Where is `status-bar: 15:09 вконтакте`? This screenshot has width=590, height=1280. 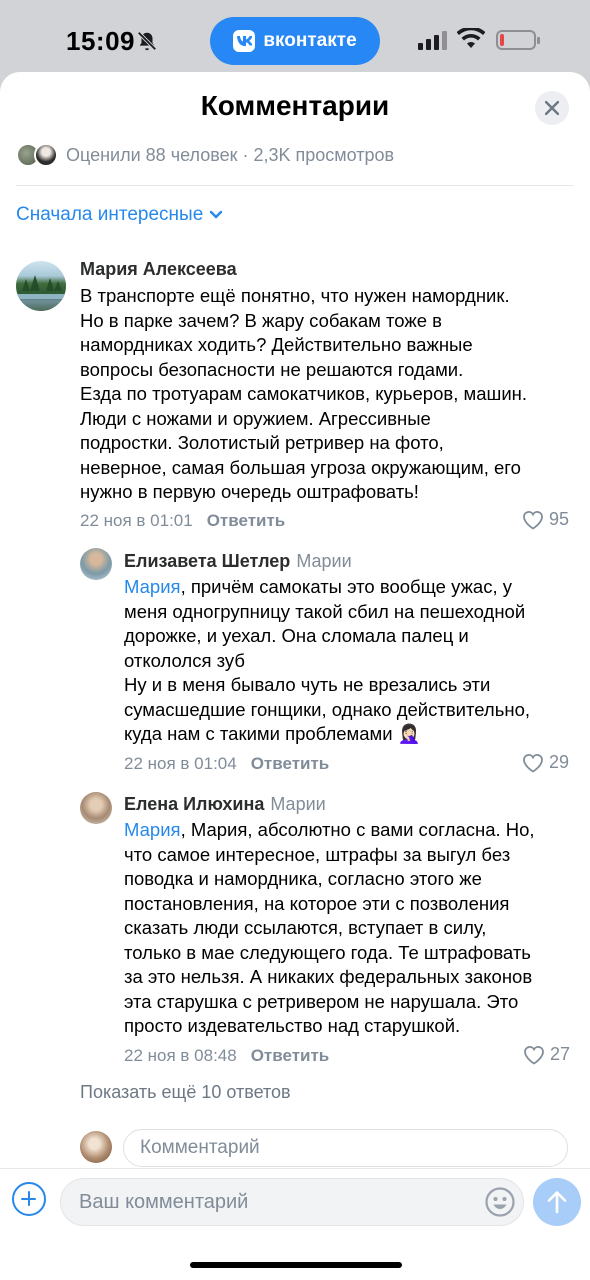 status-bar: 15:09 вконтакте is located at coordinates (295, 40).